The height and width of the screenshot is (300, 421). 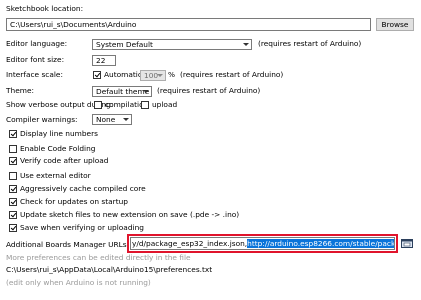 What do you see at coordinates (35, 59) in the screenshot?
I see `editor-font-size-label: Editor font size:` at bounding box center [35, 59].